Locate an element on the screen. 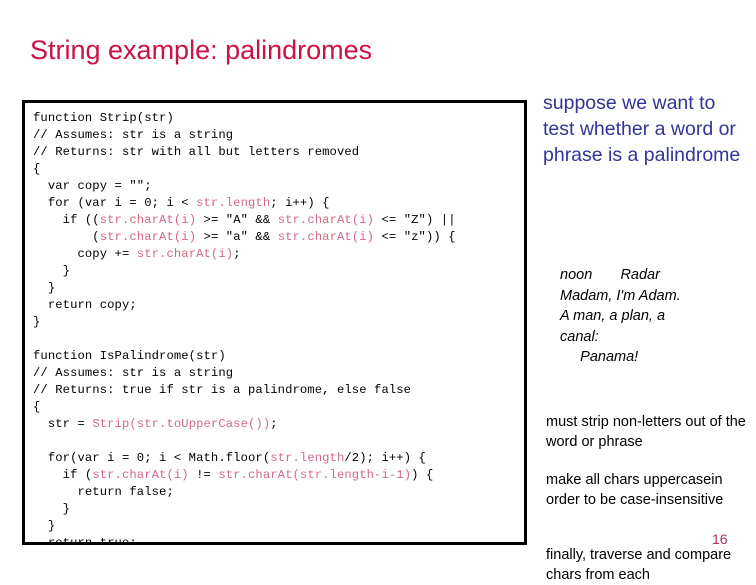 The width and height of the screenshot is (756, 585). code-token: for(var i = 0; i < Math.floor( is located at coordinates (152, 458).